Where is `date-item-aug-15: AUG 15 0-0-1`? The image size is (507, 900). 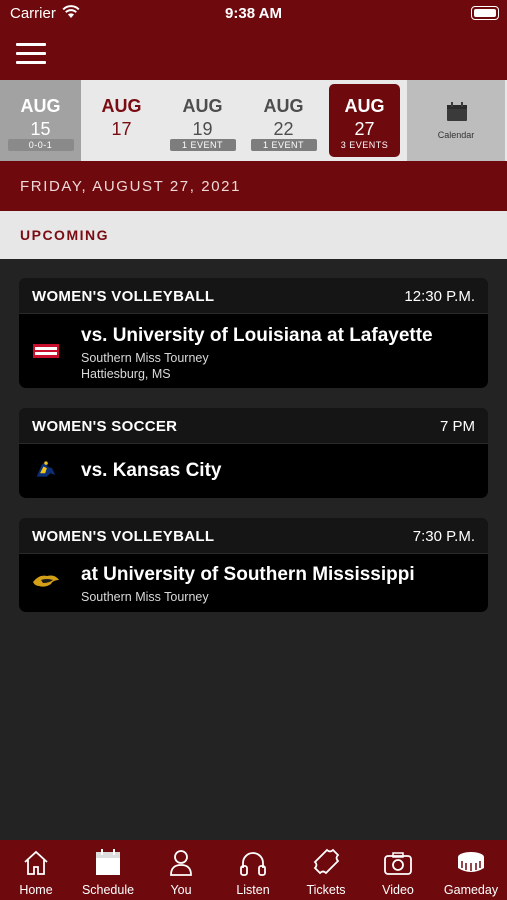
date-item-aug-15: AUG 15 0-0-1 is located at coordinates (40, 120).